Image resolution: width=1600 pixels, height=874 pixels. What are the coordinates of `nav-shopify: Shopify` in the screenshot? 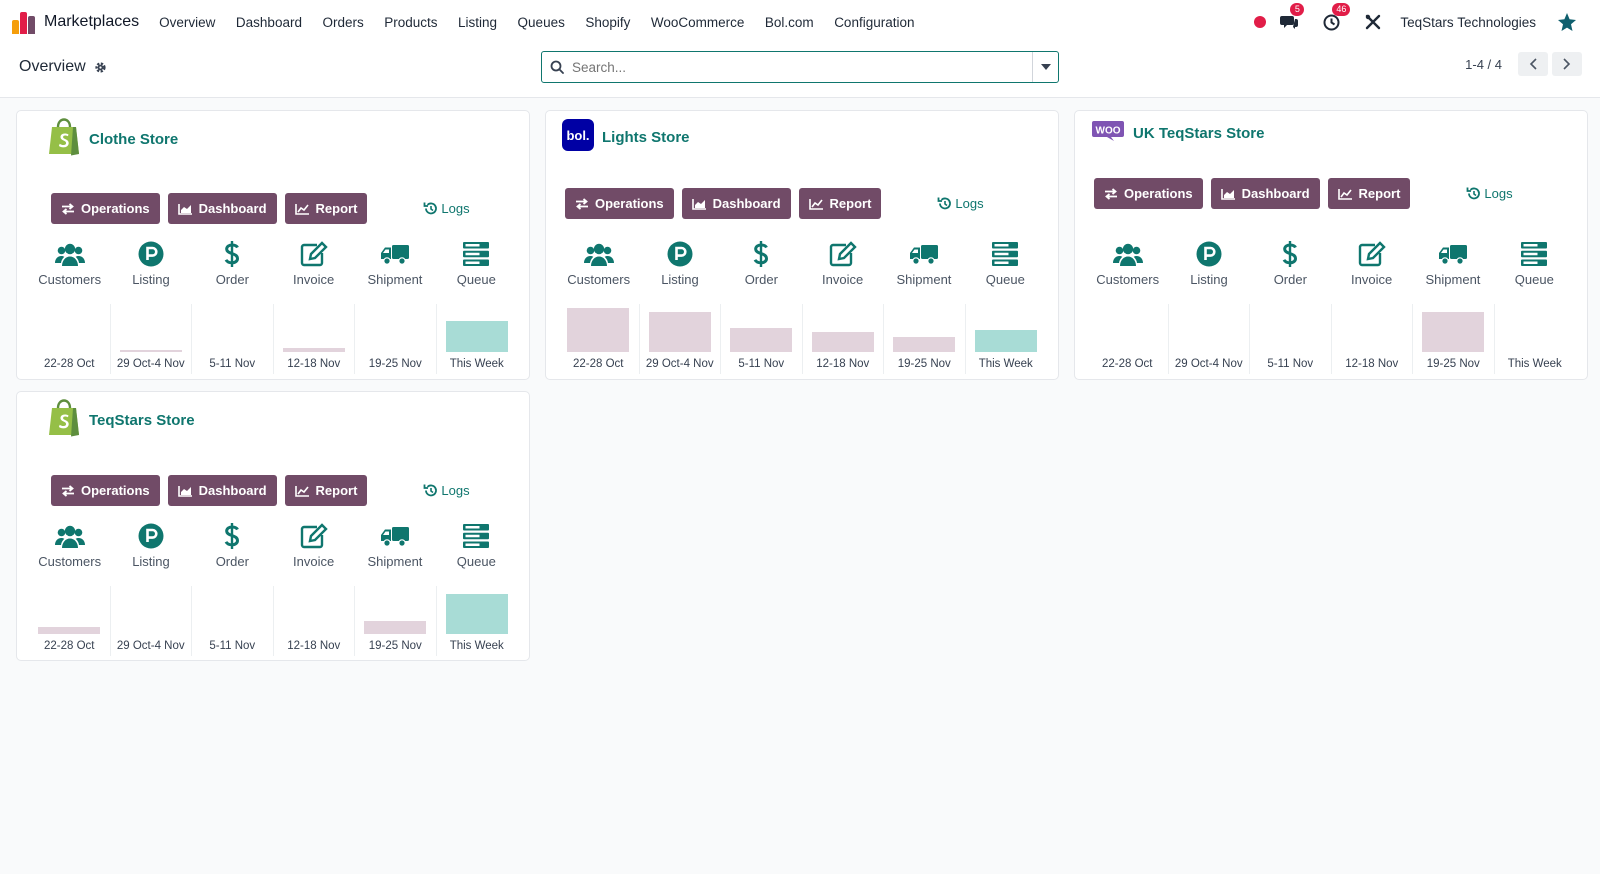 It's located at (607, 22).